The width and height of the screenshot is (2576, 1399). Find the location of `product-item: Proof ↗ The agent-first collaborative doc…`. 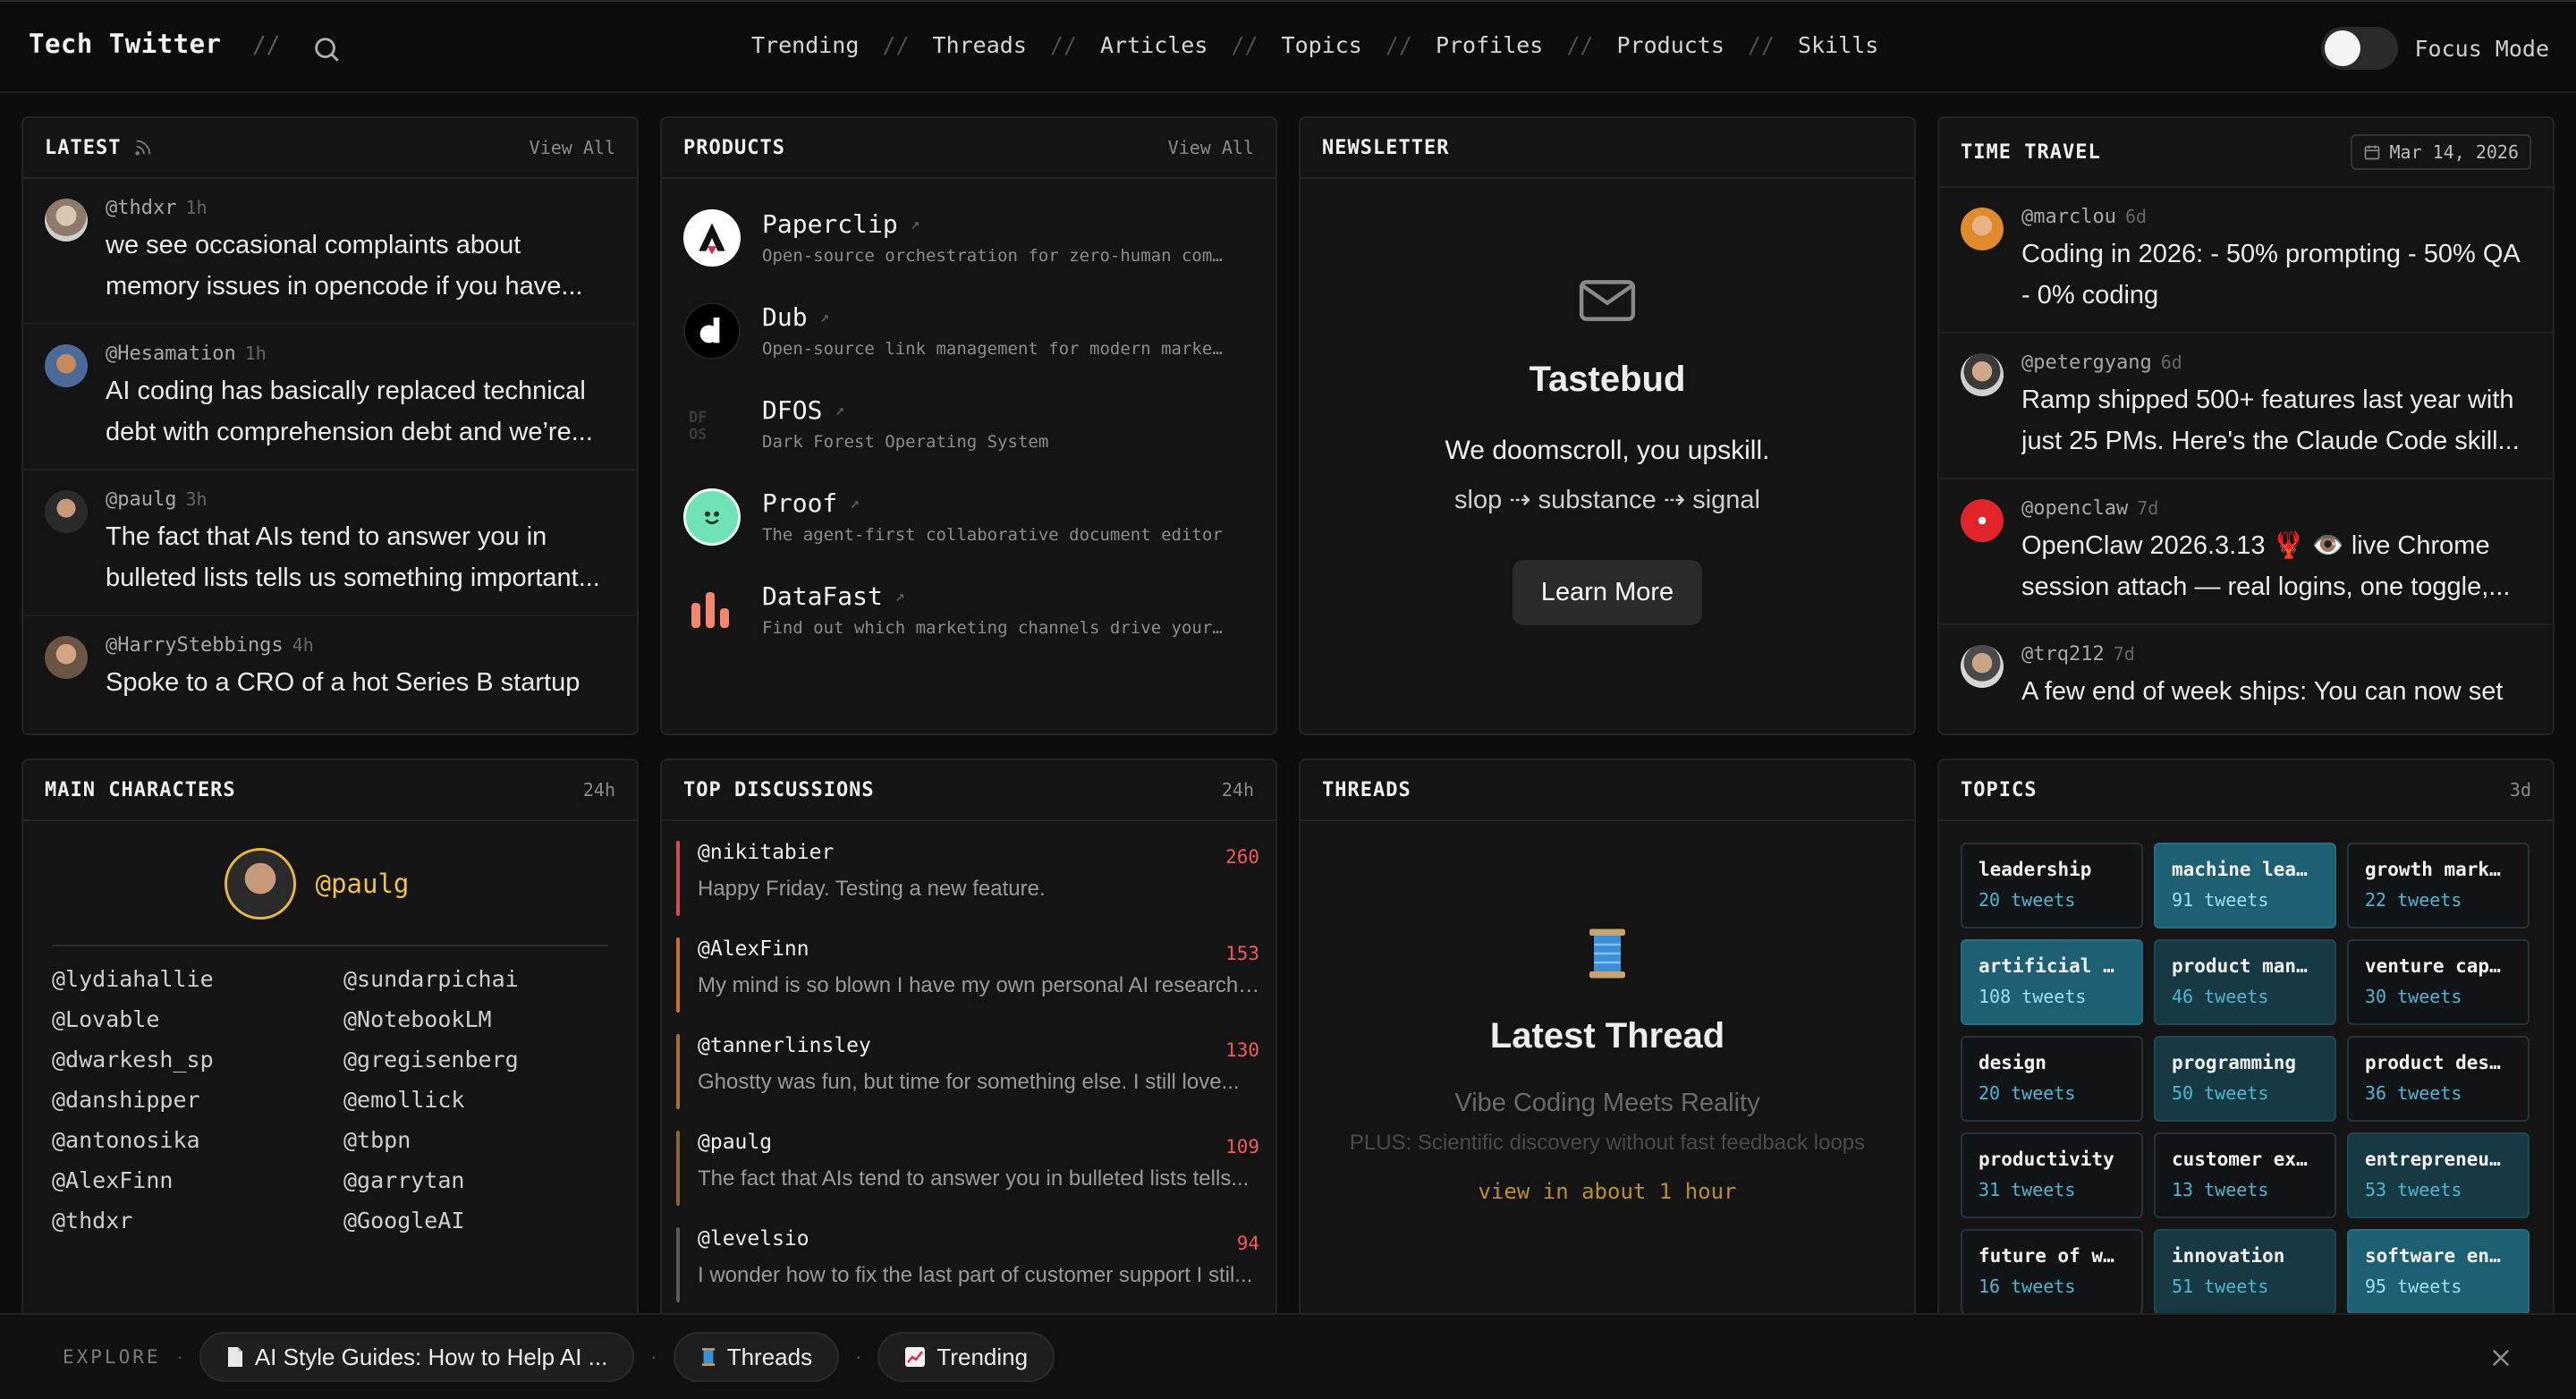

product-item: Proof ↗ The agent-first collaborative doc… is located at coordinates (968, 515).